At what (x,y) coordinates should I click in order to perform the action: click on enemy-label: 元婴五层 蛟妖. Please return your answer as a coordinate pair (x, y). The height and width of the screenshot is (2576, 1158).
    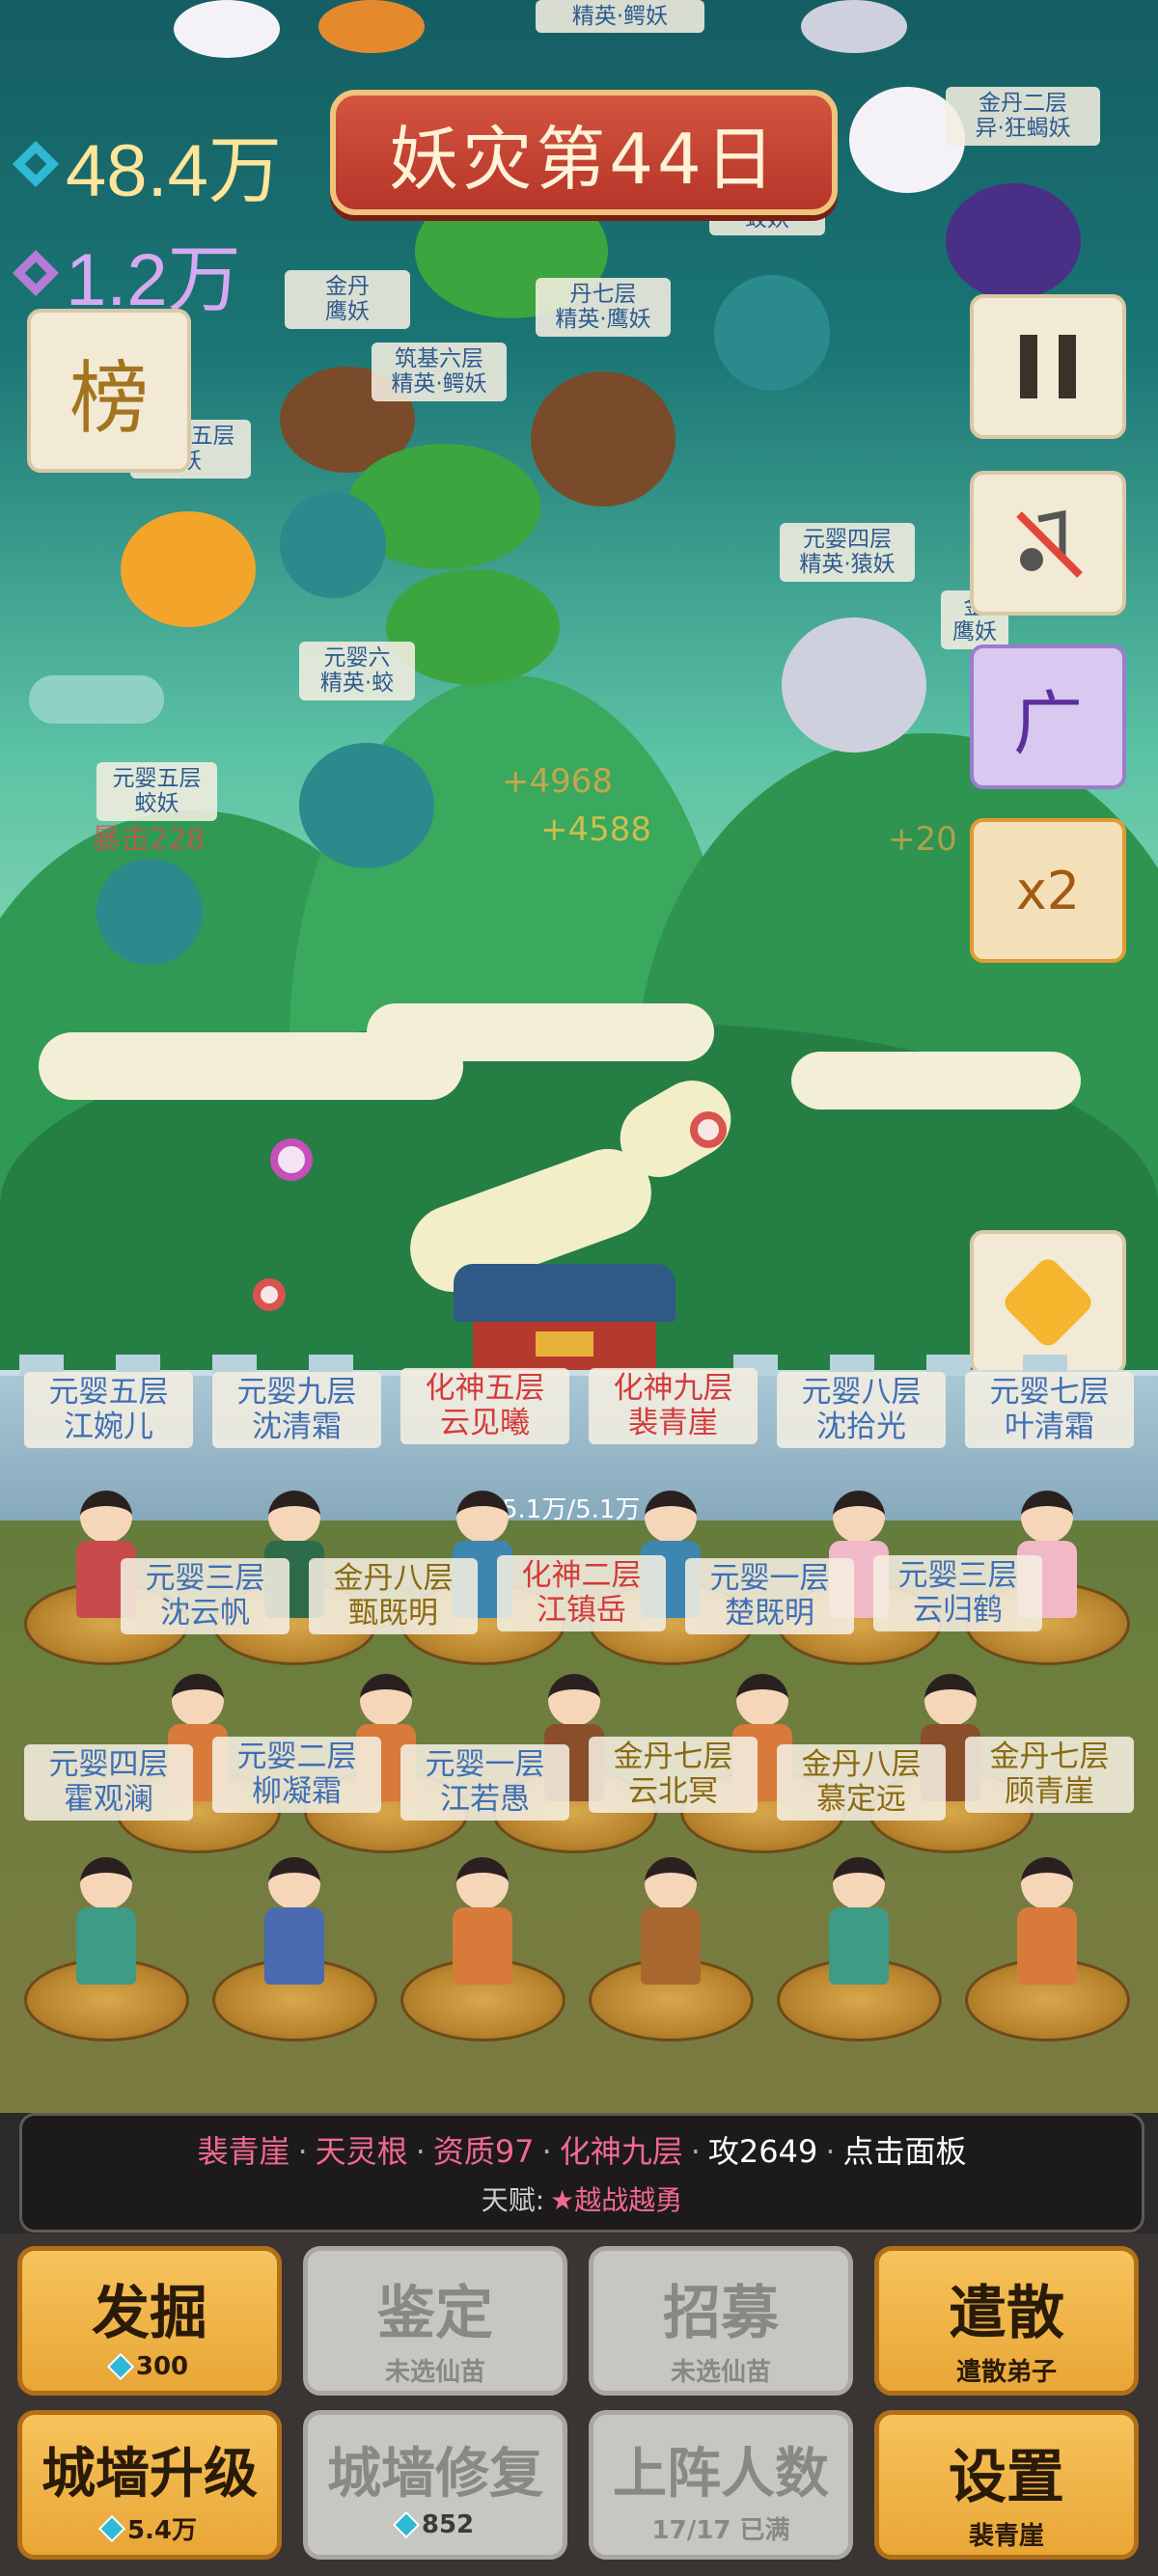
    Looking at the image, I should click on (156, 791).